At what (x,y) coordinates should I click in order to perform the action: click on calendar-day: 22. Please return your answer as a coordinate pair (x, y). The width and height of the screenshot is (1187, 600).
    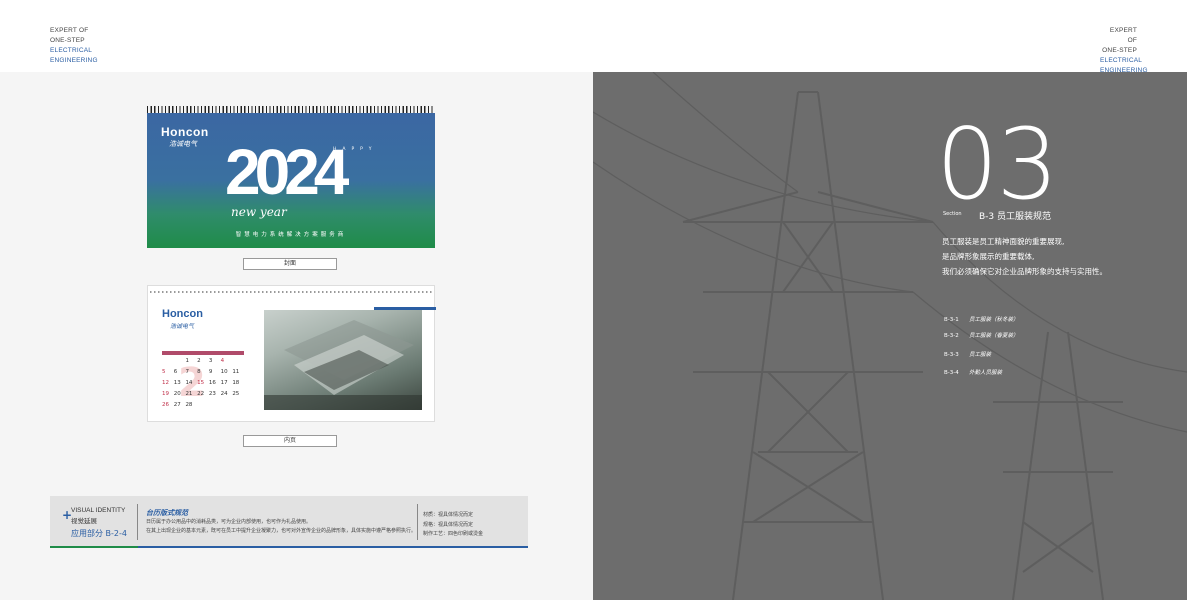
    Looking at the image, I should click on (201, 394).